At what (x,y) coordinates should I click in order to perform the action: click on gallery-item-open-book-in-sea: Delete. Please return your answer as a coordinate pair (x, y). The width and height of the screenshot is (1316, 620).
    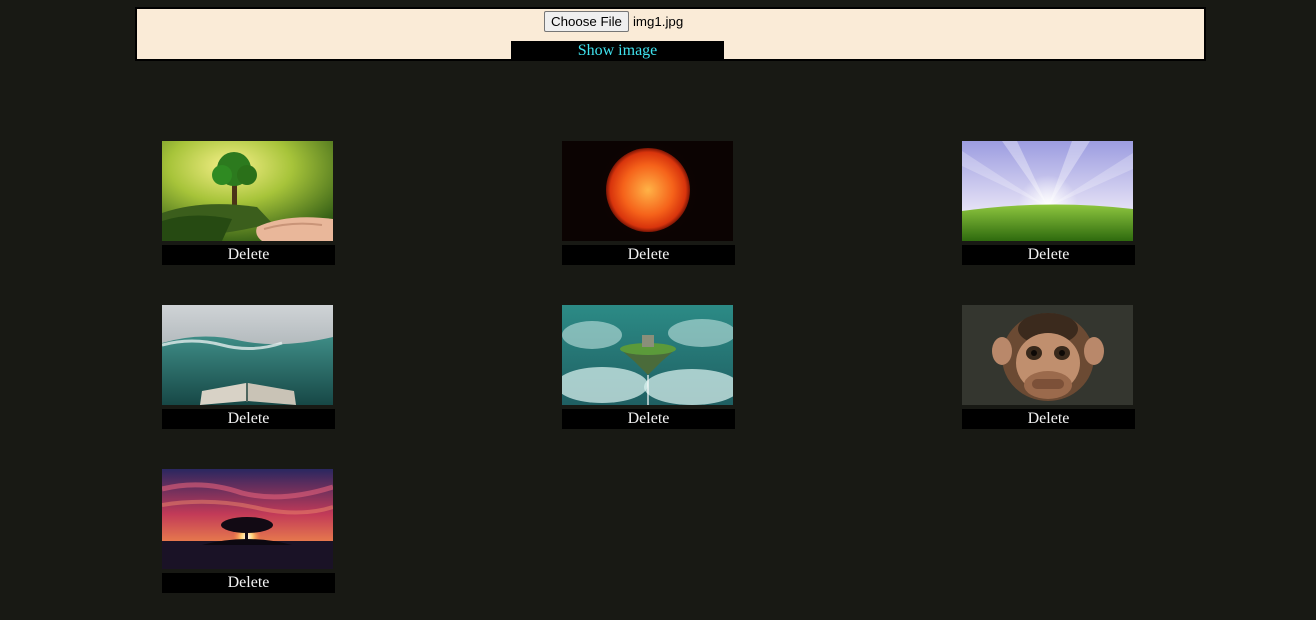
    Looking at the image, I should click on (248, 367).